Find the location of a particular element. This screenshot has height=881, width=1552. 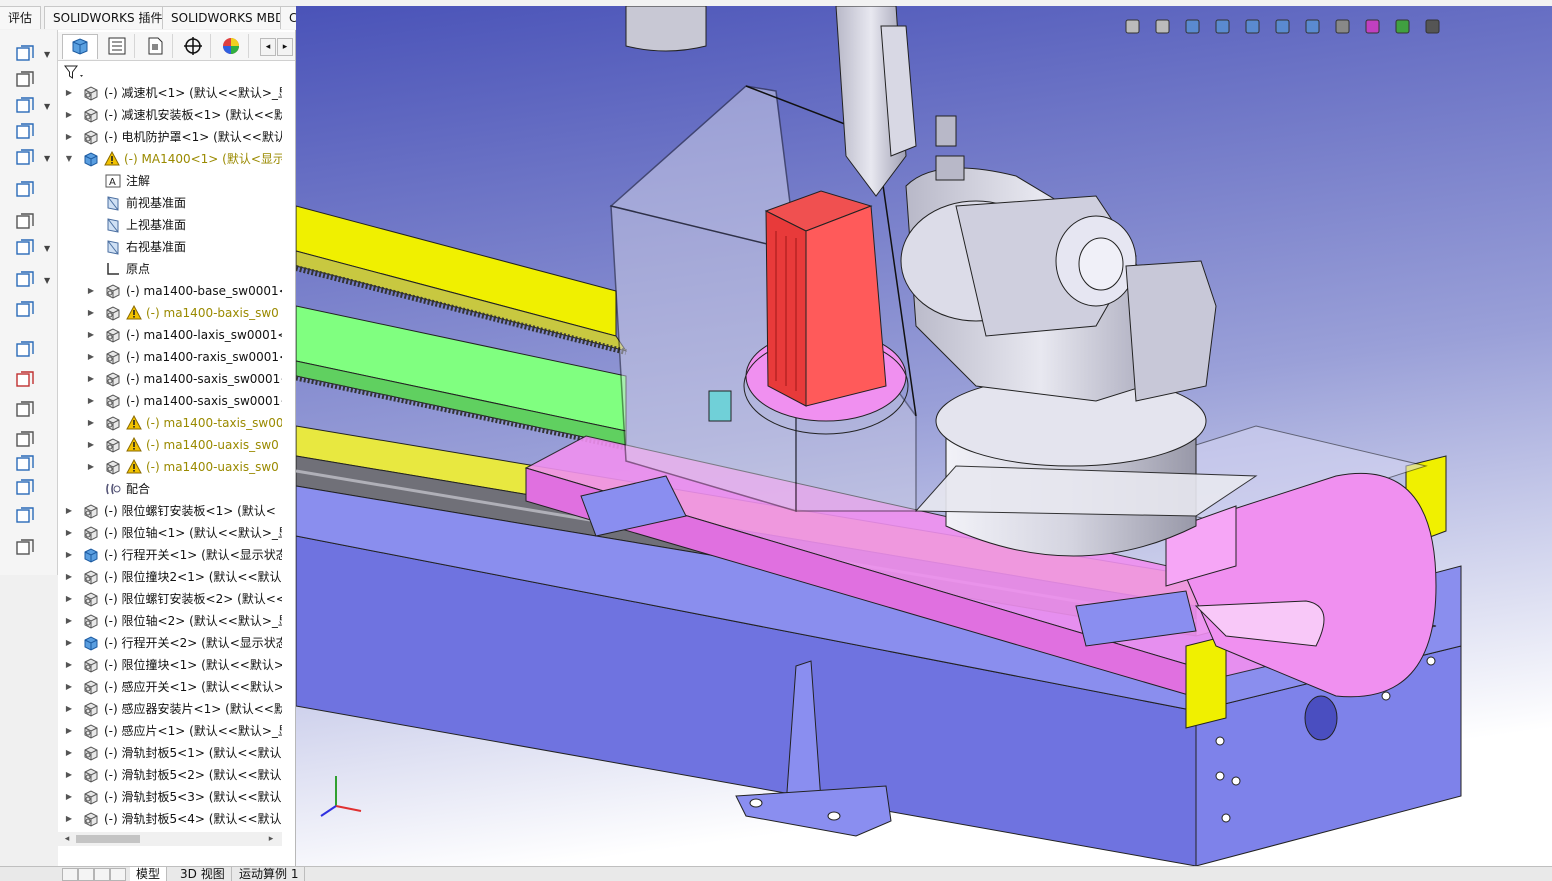

tab-solidworks-mbd: SOLIDWORKS MBD is located at coordinates (228, 17).